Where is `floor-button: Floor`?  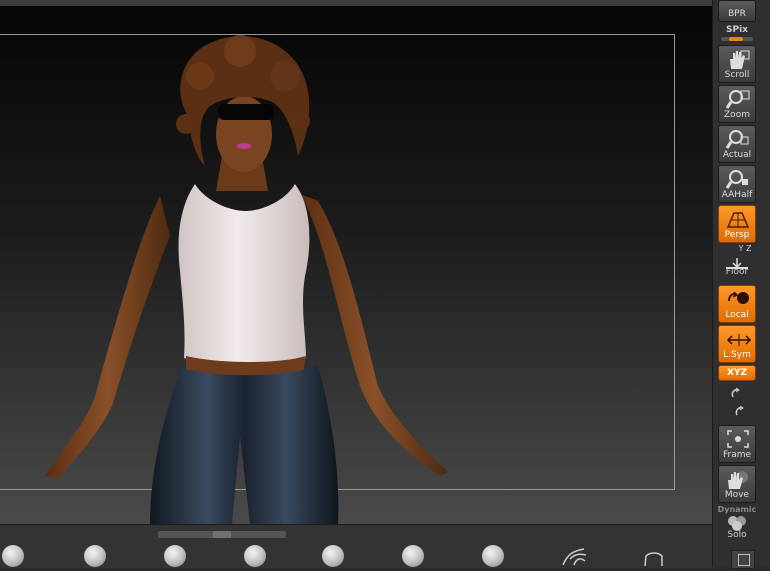 floor-button: Floor is located at coordinates (737, 267).